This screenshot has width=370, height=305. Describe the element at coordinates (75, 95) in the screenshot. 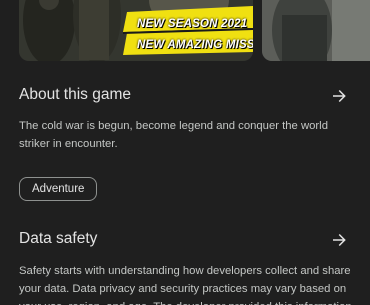

I see `about-section-title: About this game` at that location.